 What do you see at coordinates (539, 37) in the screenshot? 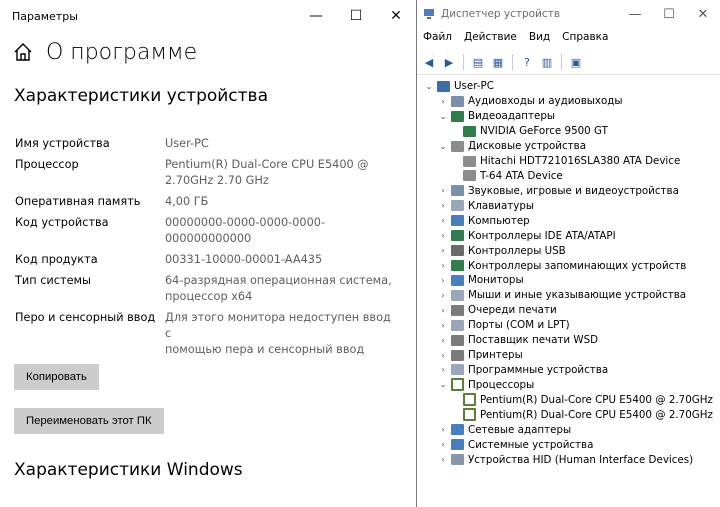
I see `menu-view: Вид` at bounding box center [539, 37].